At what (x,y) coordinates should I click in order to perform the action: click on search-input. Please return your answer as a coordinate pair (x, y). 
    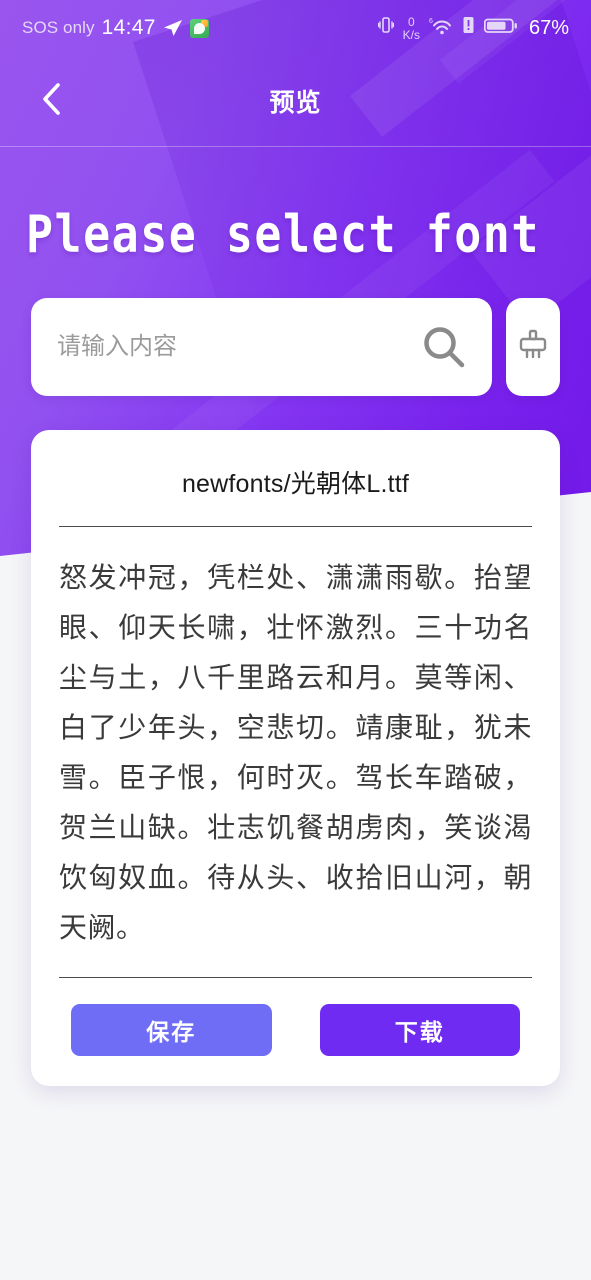
    Looking at the image, I should click on (237, 347).